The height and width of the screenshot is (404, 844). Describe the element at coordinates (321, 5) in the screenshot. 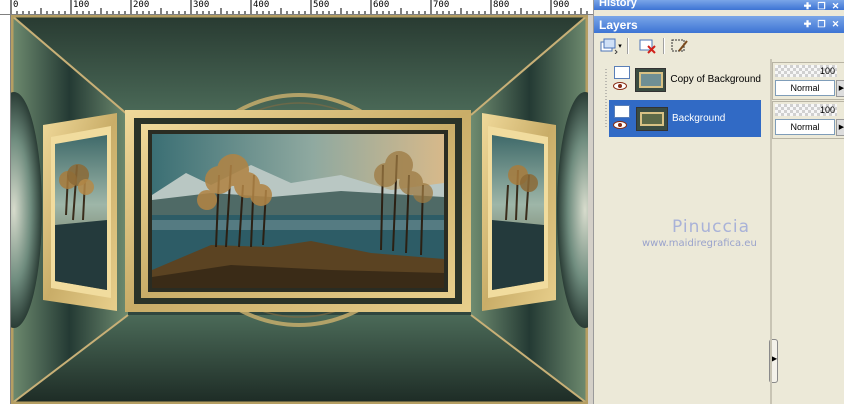

I see `ruler-label: 500` at that location.